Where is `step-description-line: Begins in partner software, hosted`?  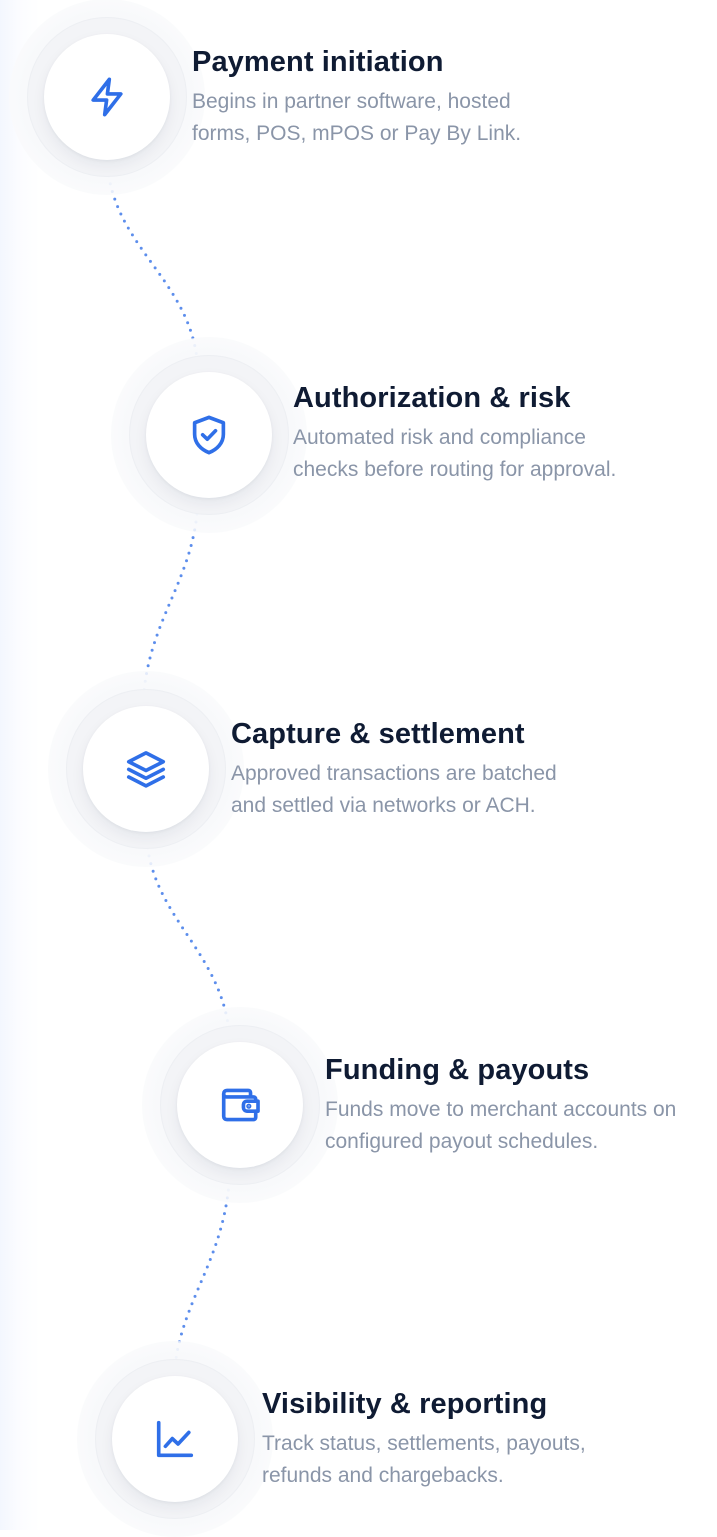
step-description-line: Begins in partner software, hosted is located at coordinates (351, 101).